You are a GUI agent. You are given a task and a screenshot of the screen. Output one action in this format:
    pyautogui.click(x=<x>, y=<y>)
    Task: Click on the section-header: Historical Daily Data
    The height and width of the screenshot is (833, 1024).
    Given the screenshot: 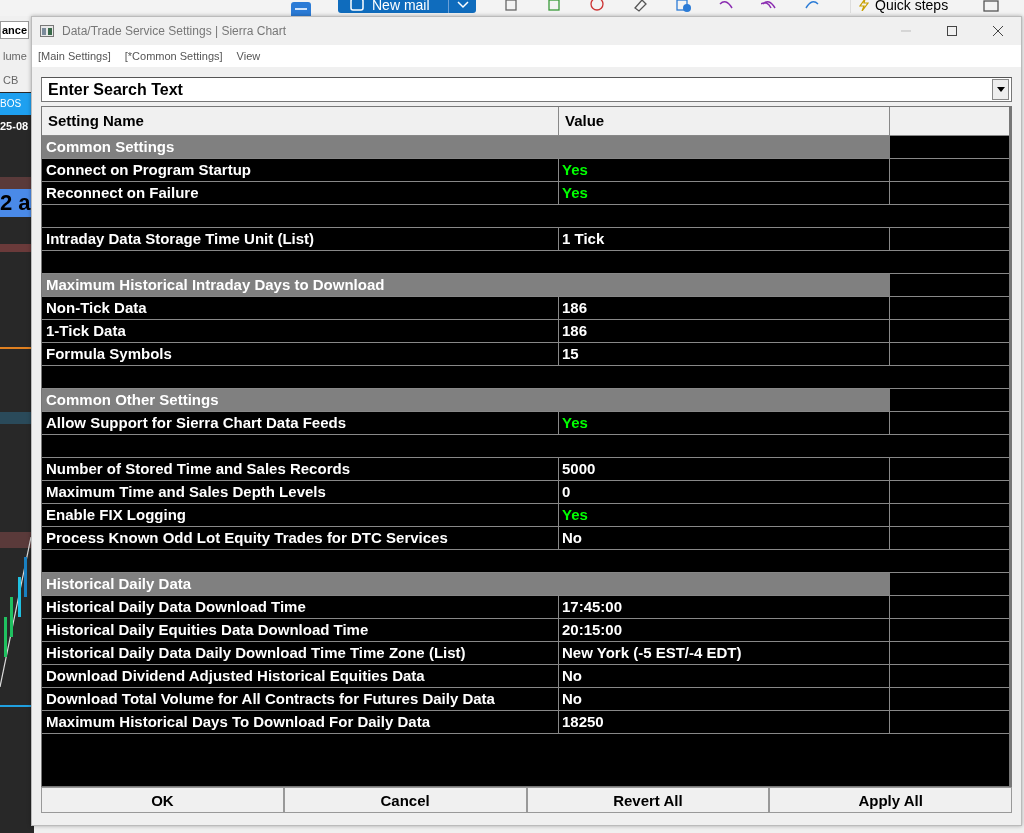 What is the action you would take?
    pyautogui.click(x=466, y=584)
    